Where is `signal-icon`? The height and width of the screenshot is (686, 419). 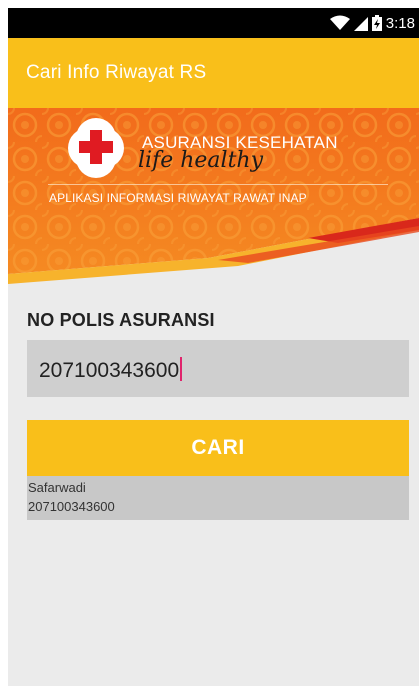
signal-icon is located at coordinates (360, 23).